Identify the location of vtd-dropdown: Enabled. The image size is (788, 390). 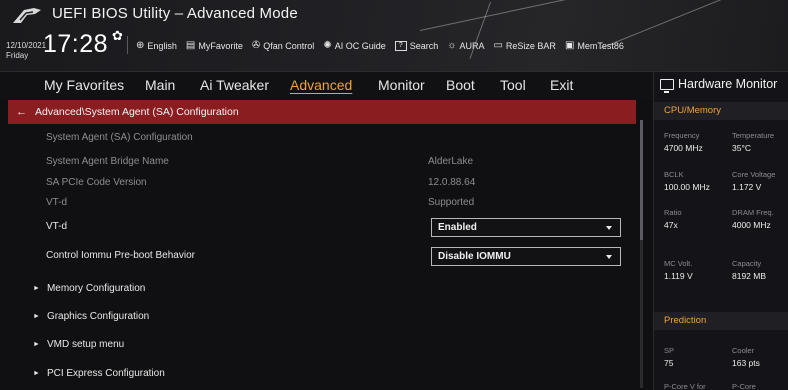
(526, 227).